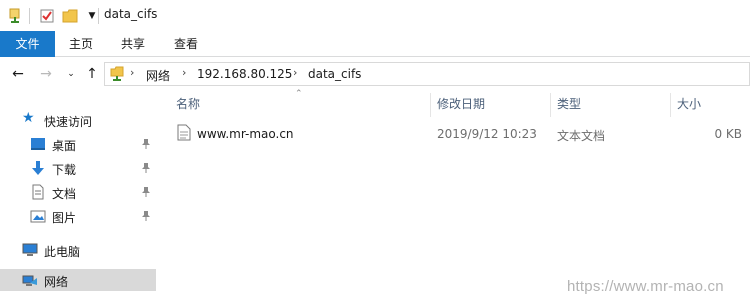  What do you see at coordinates (645, 286) in the screenshot?
I see `watermark: https://www.mr-mao.cn` at bounding box center [645, 286].